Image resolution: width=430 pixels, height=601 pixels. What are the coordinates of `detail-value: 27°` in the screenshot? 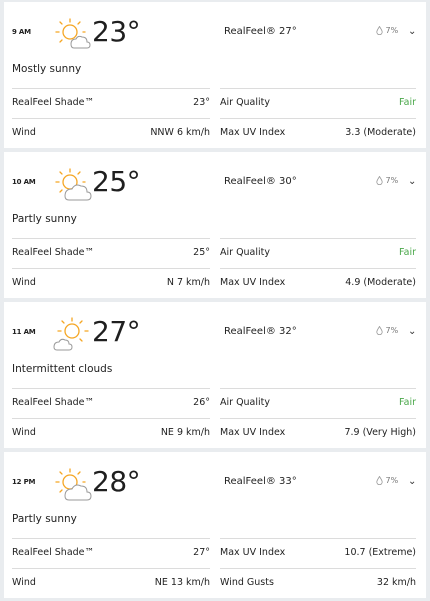 It's located at (201, 552).